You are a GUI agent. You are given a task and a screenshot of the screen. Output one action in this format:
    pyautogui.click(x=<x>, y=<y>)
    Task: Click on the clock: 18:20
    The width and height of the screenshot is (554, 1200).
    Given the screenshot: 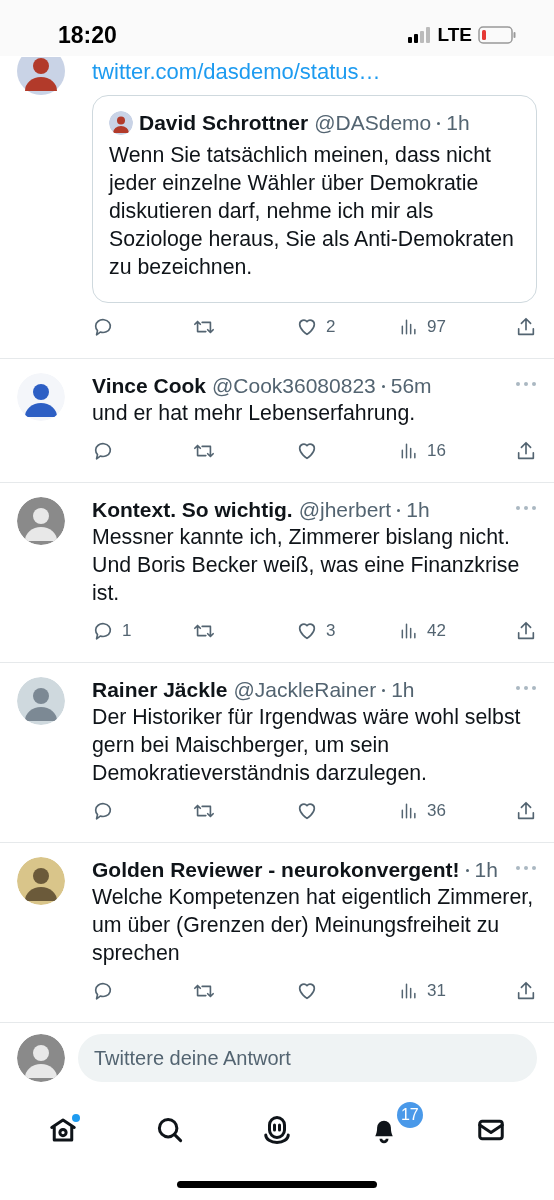 What is the action you would take?
    pyautogui.click(x=87, y=35)
    